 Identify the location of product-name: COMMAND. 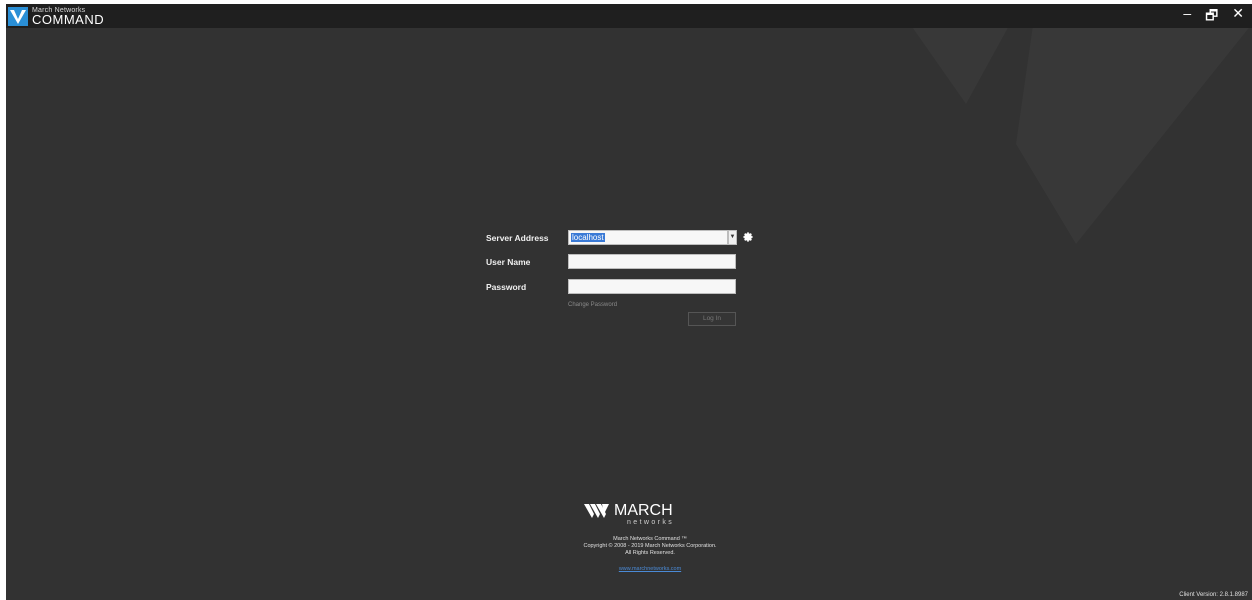
(68, 19).